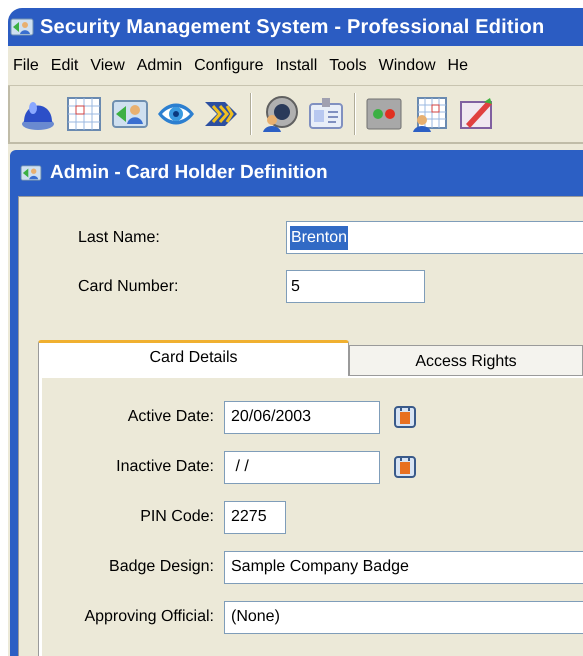 The height and width of the screenshot is (656, 583). Describe the element at coordinates (107, 66) in the screenshot. I see `menu-item: View` at that location.